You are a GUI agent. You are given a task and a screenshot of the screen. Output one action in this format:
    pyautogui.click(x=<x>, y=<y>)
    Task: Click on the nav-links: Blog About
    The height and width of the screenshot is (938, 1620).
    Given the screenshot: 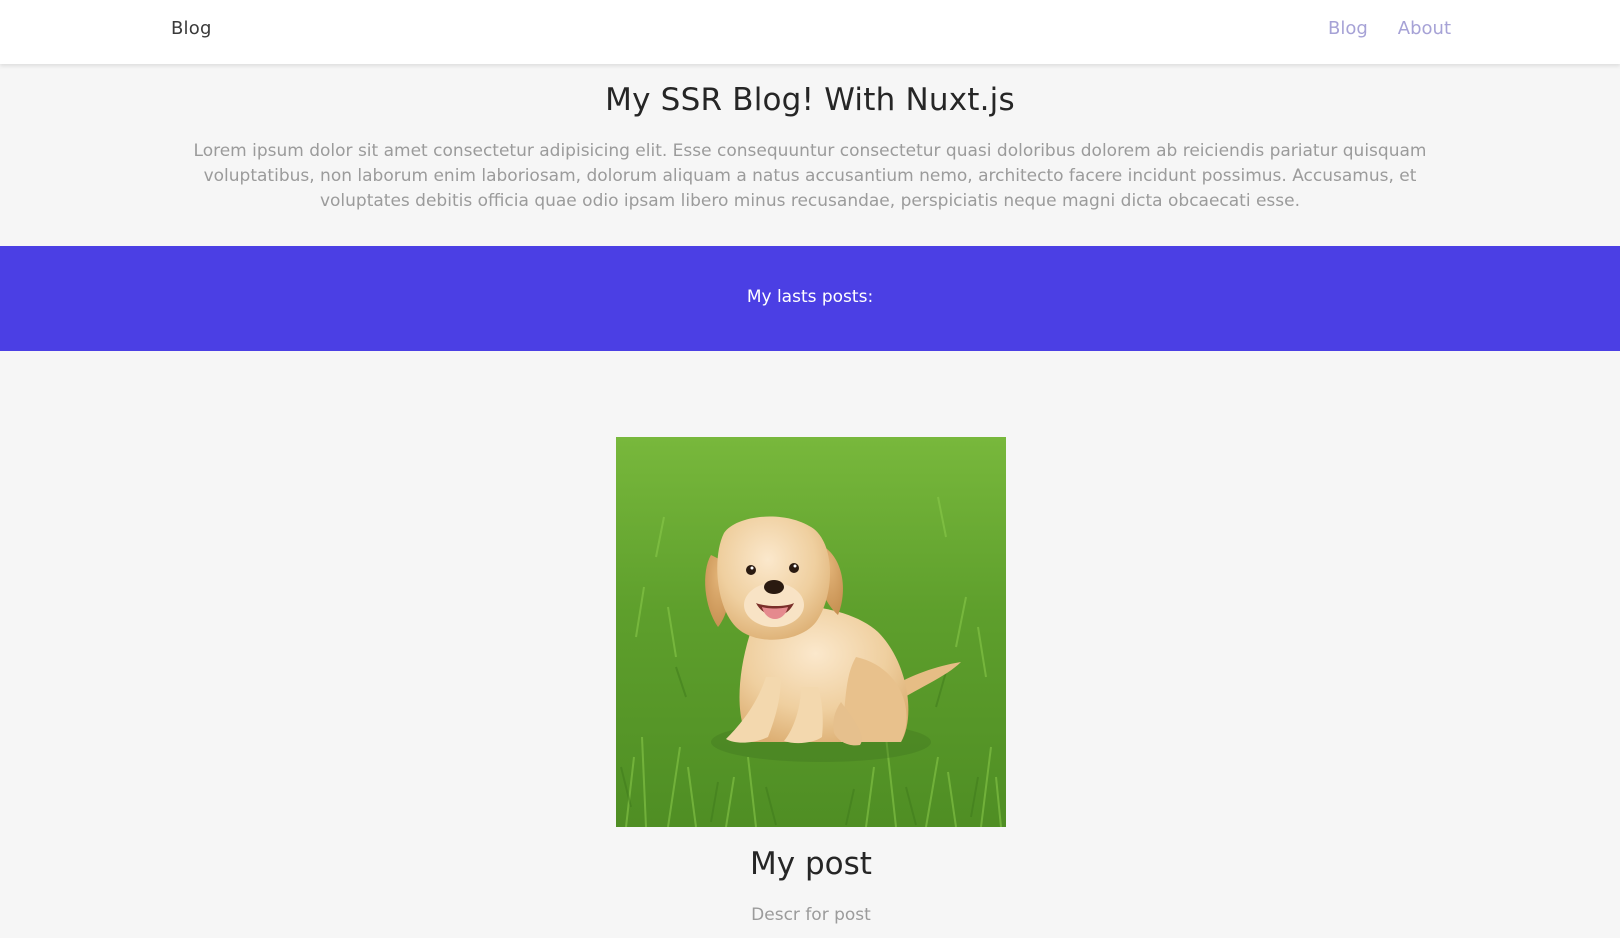 What is the action you would take?
    pyautogui.click(x=1389, y=28)
    